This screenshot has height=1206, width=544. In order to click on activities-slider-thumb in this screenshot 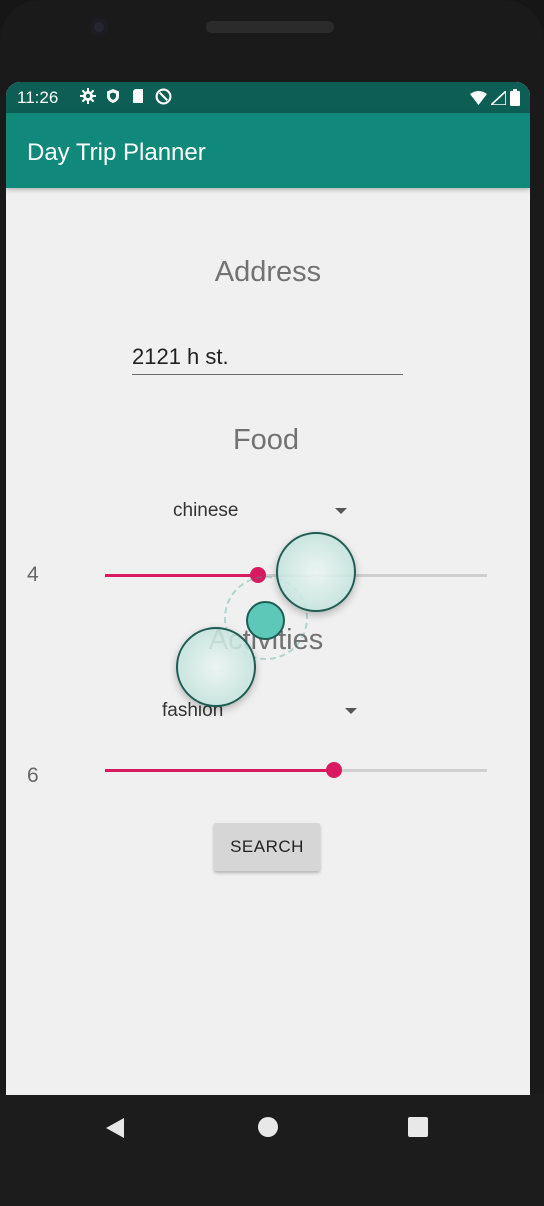, I will do `click(334, 770)`.